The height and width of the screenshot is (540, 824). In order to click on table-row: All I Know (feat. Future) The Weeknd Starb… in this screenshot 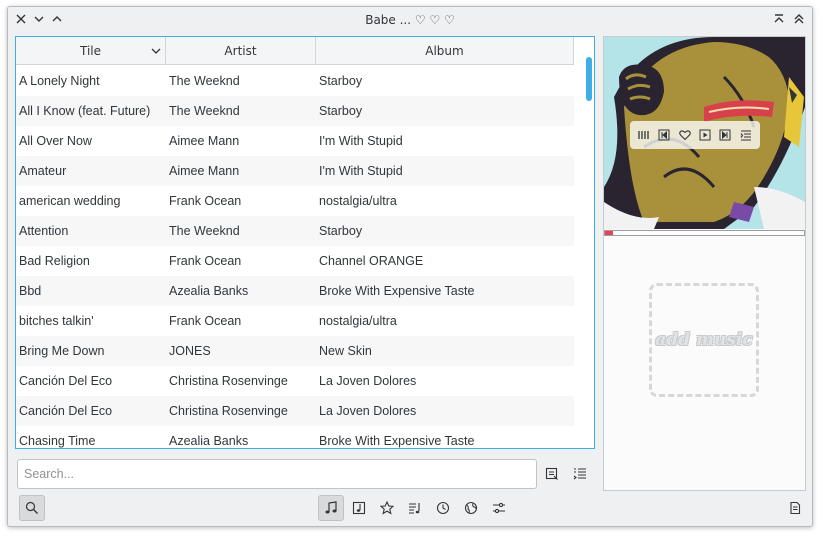, I will do `click(295, 111)`.